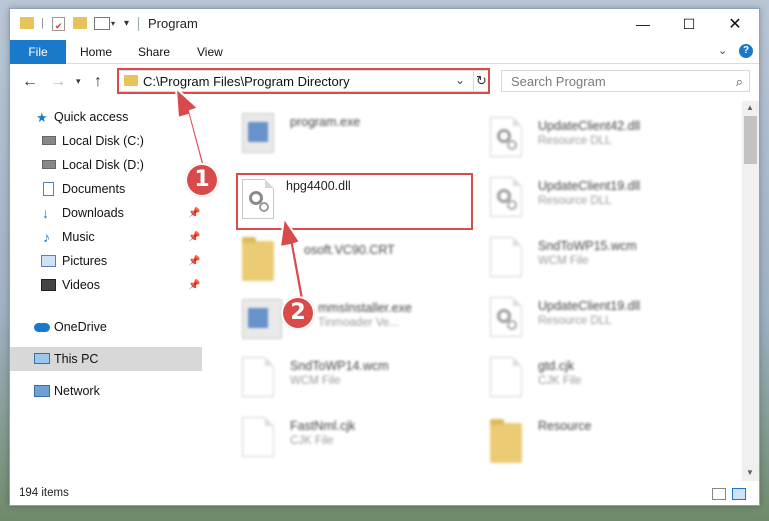 The width and height of the screenshot is (769, 521). What do you see at coordinates (303, 81) in the screenshot?
I see `address-highlight-box` at bounding box center [303, 81].